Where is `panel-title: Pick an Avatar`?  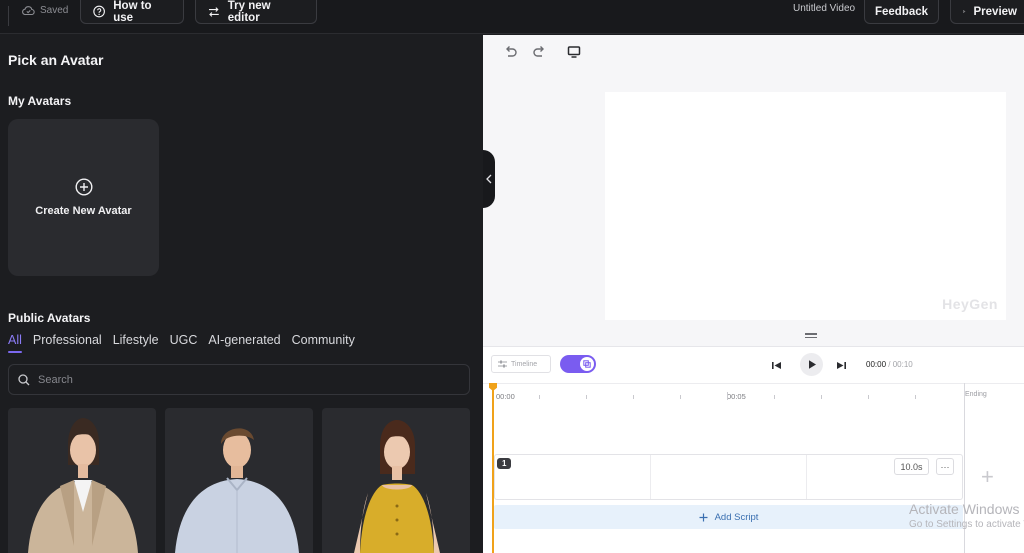
panel-title: Pick an Avatar is located at coordinates (56, 60).